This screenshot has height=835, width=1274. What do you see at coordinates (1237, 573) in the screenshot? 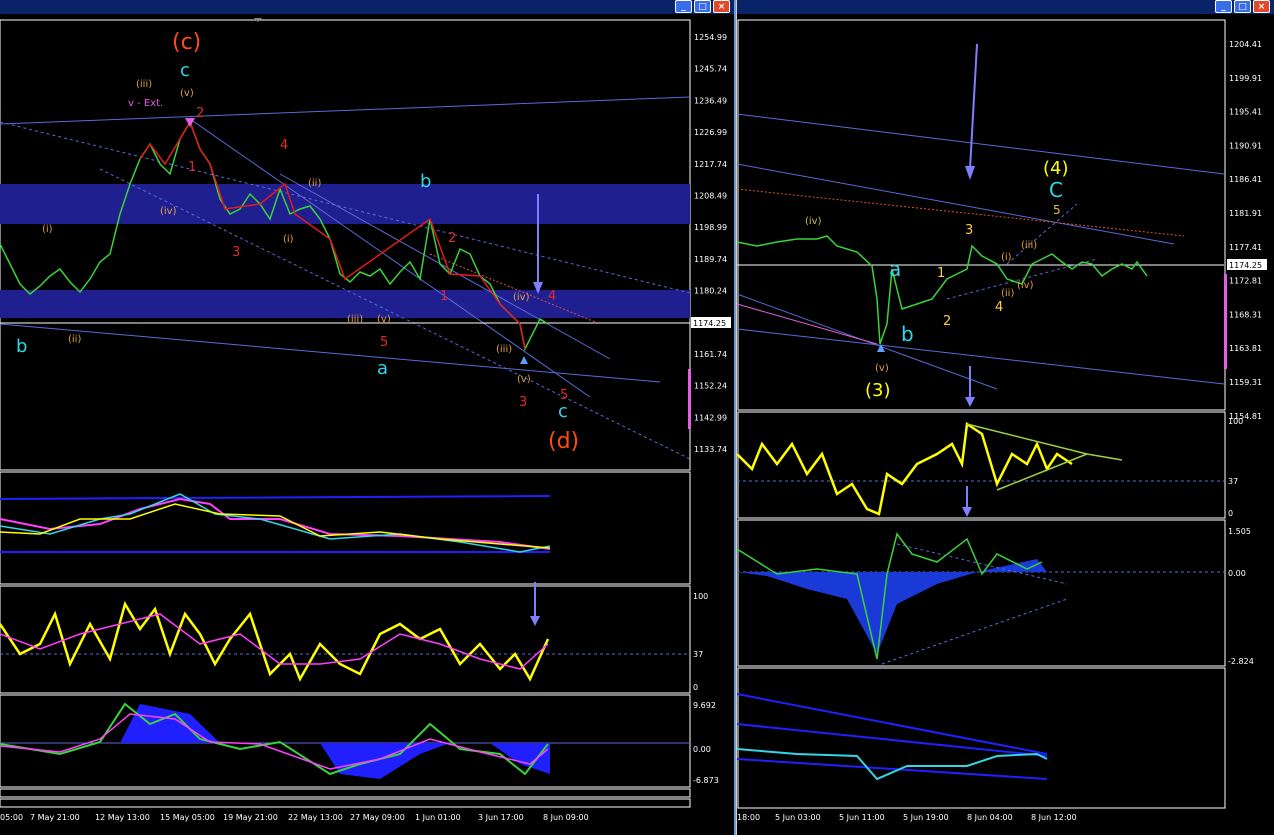
I see `right-macd-axis-zero: 0.00` at bounding box center [1237, 573].